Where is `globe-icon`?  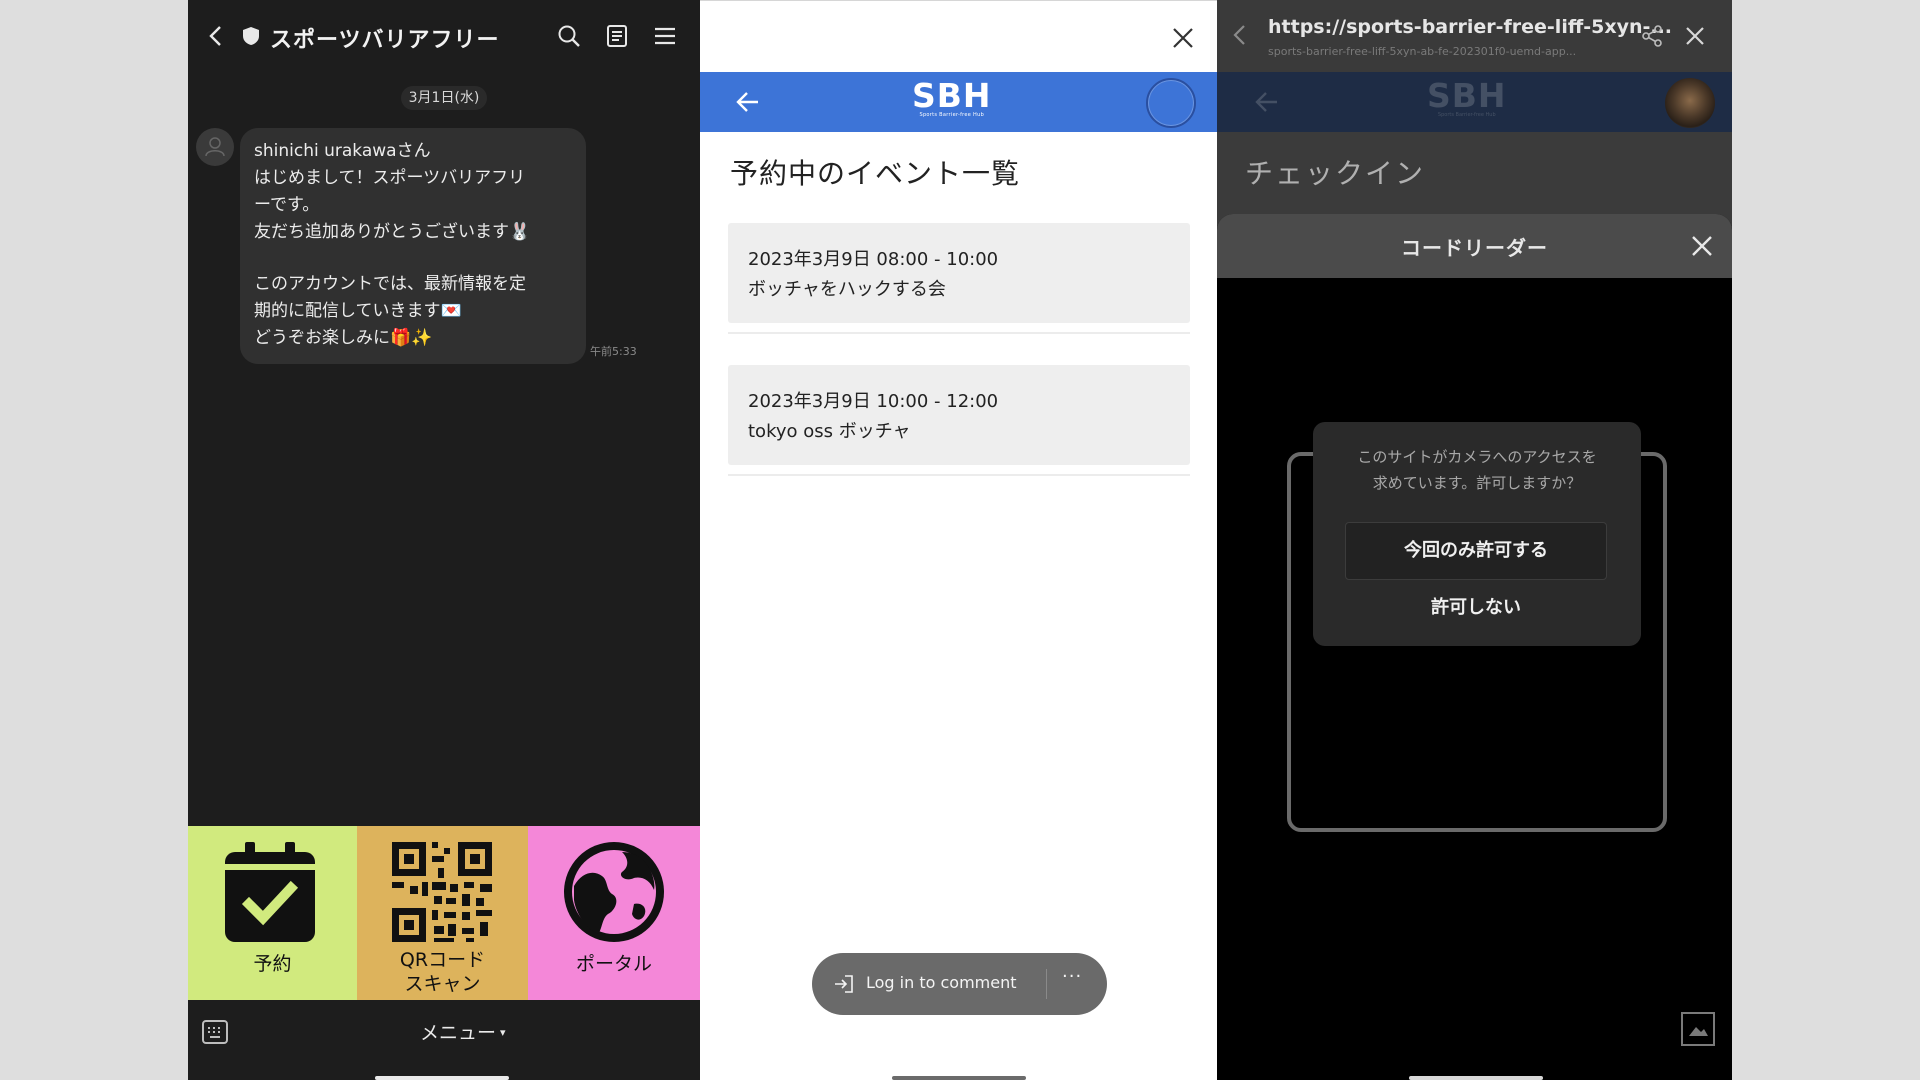
globe-icon is located at coordinates (614, 892).